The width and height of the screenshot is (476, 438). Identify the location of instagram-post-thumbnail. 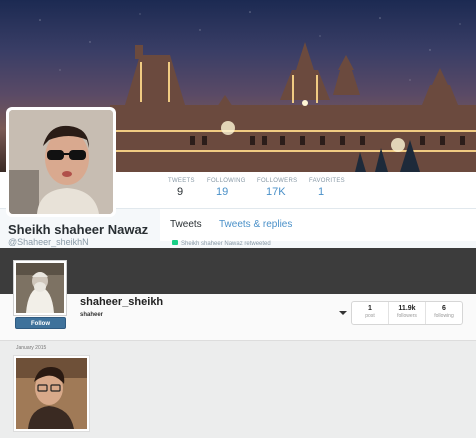
(51, 393).